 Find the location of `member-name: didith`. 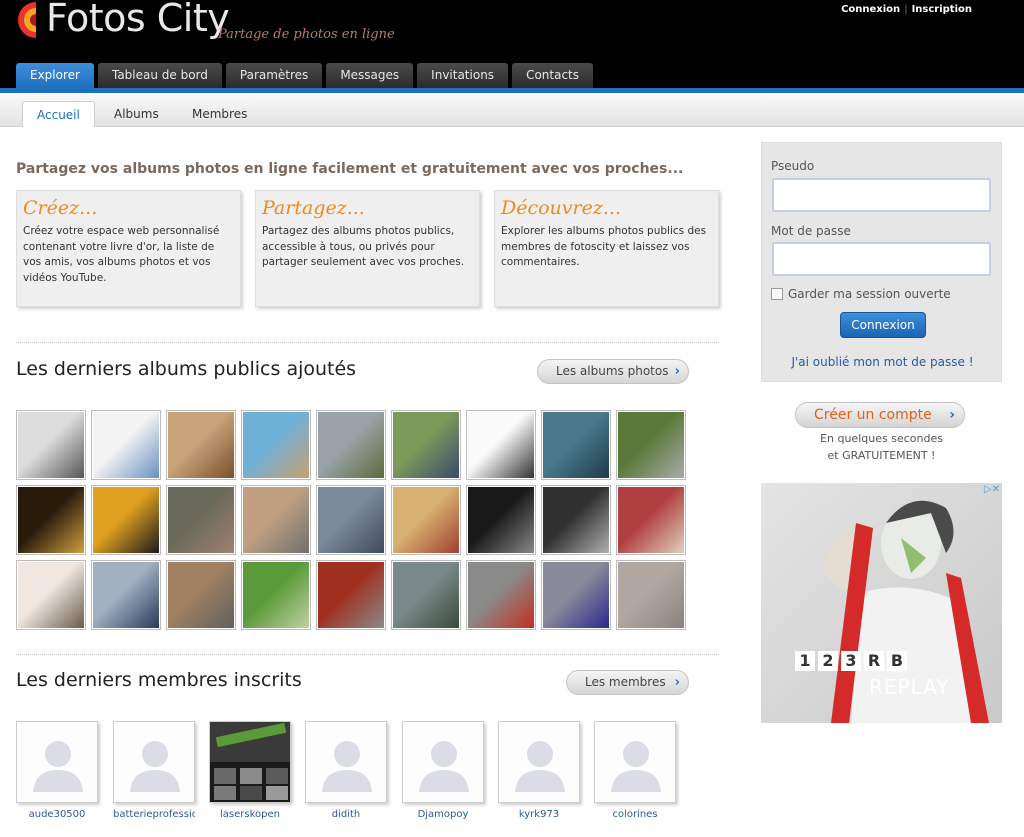

member-name: didith is located at coordinates (346, 814).